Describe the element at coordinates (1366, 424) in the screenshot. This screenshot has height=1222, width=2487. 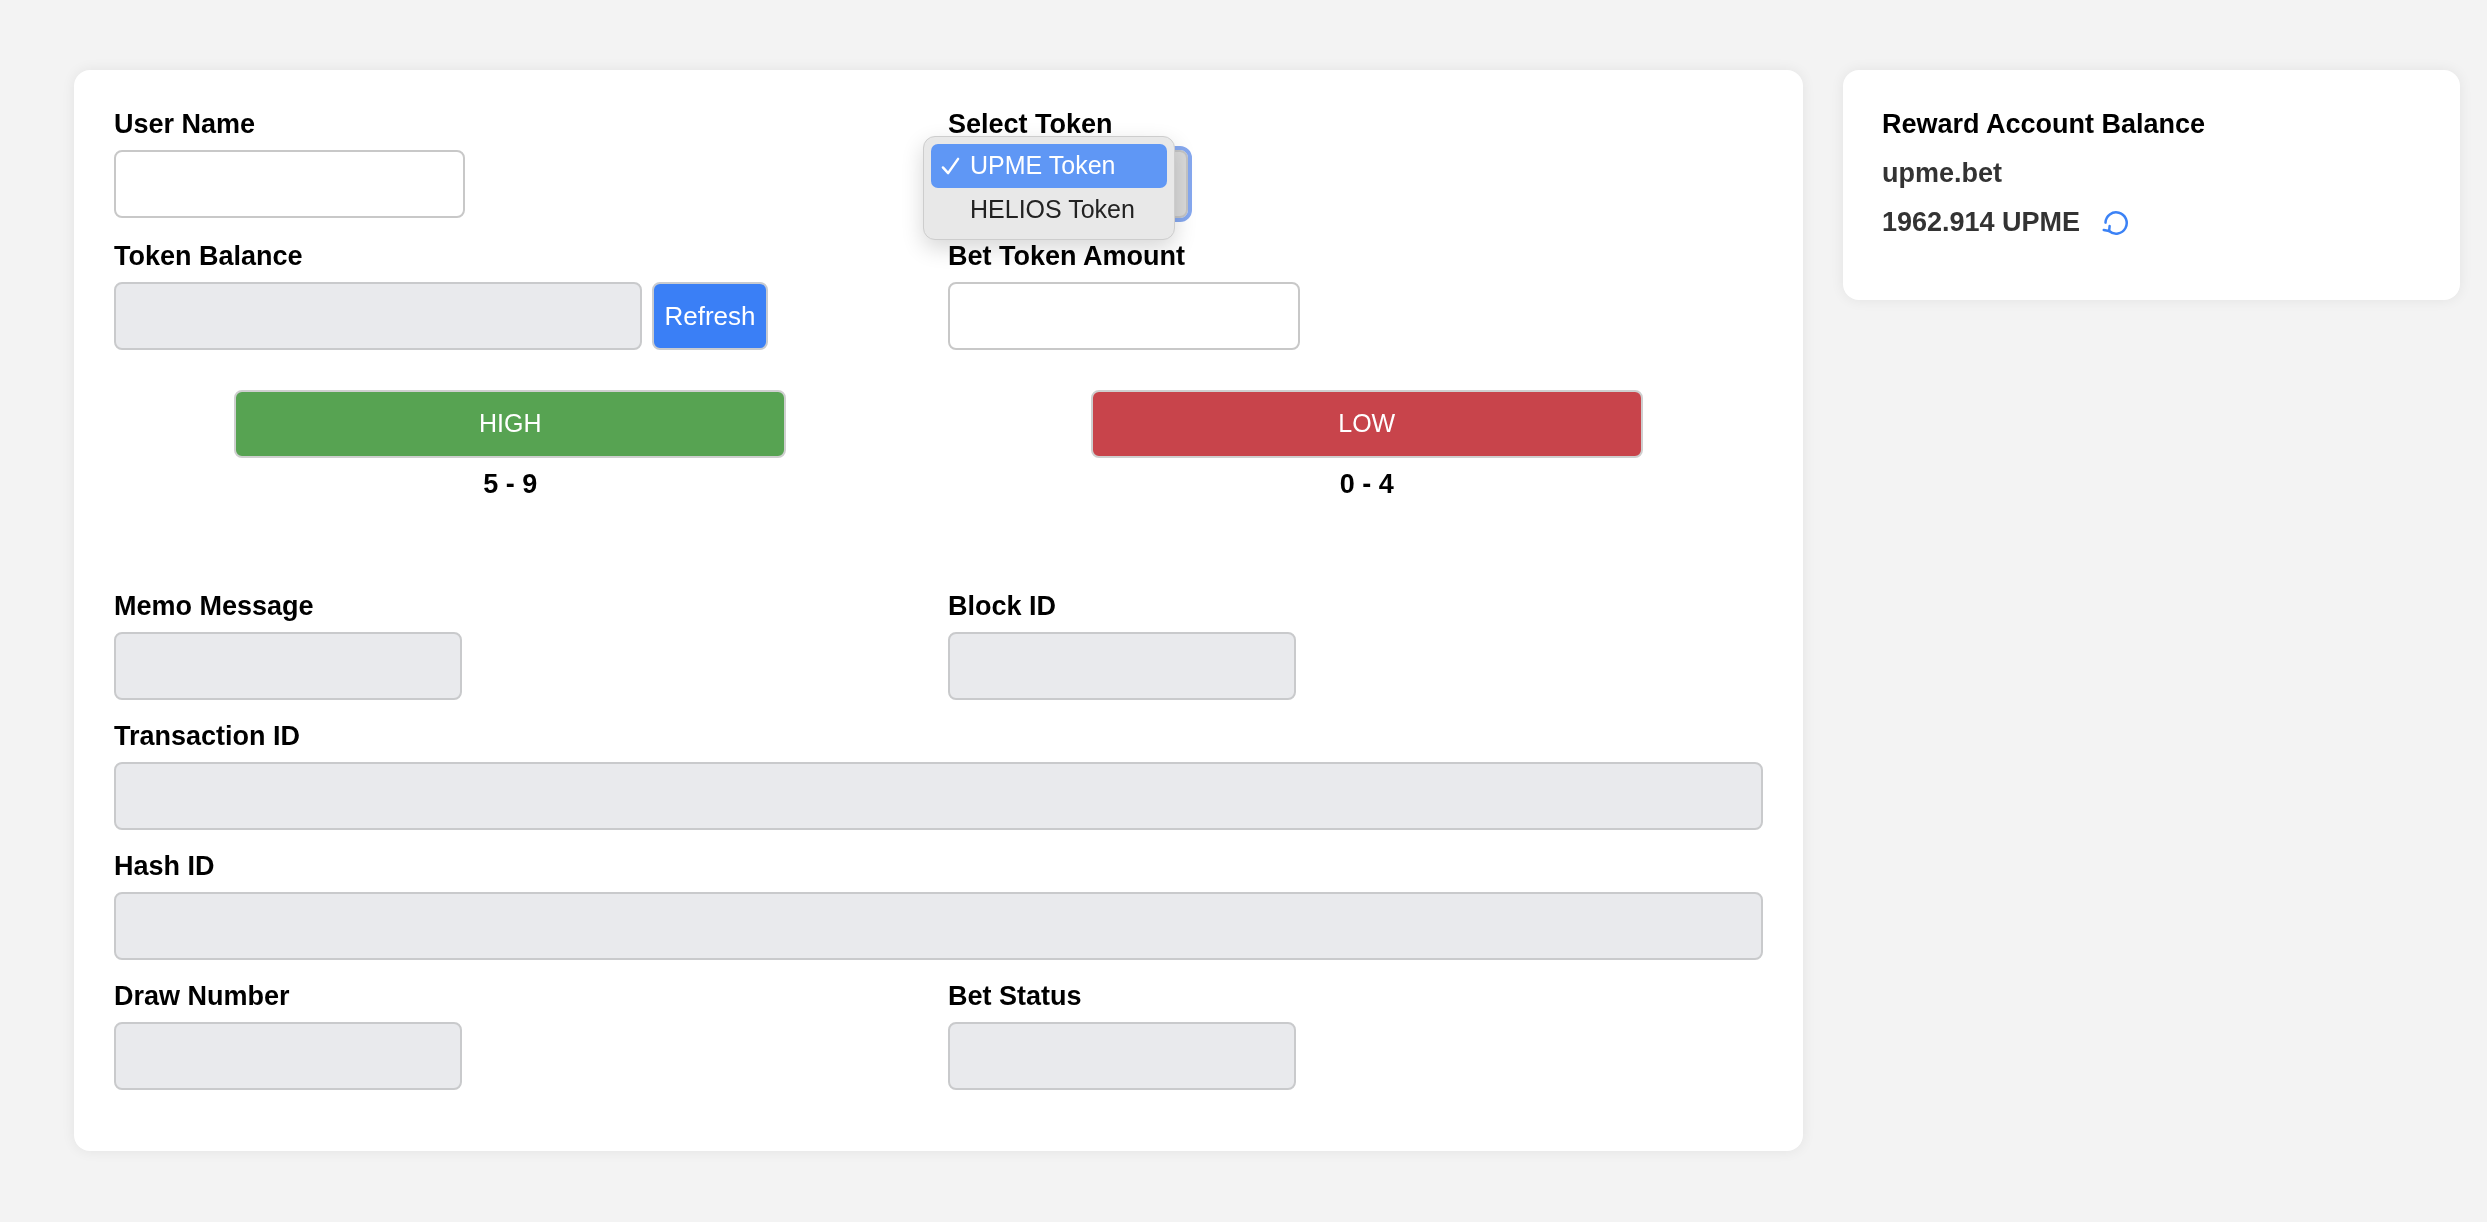
I see `bet-button: LOW` at that location.